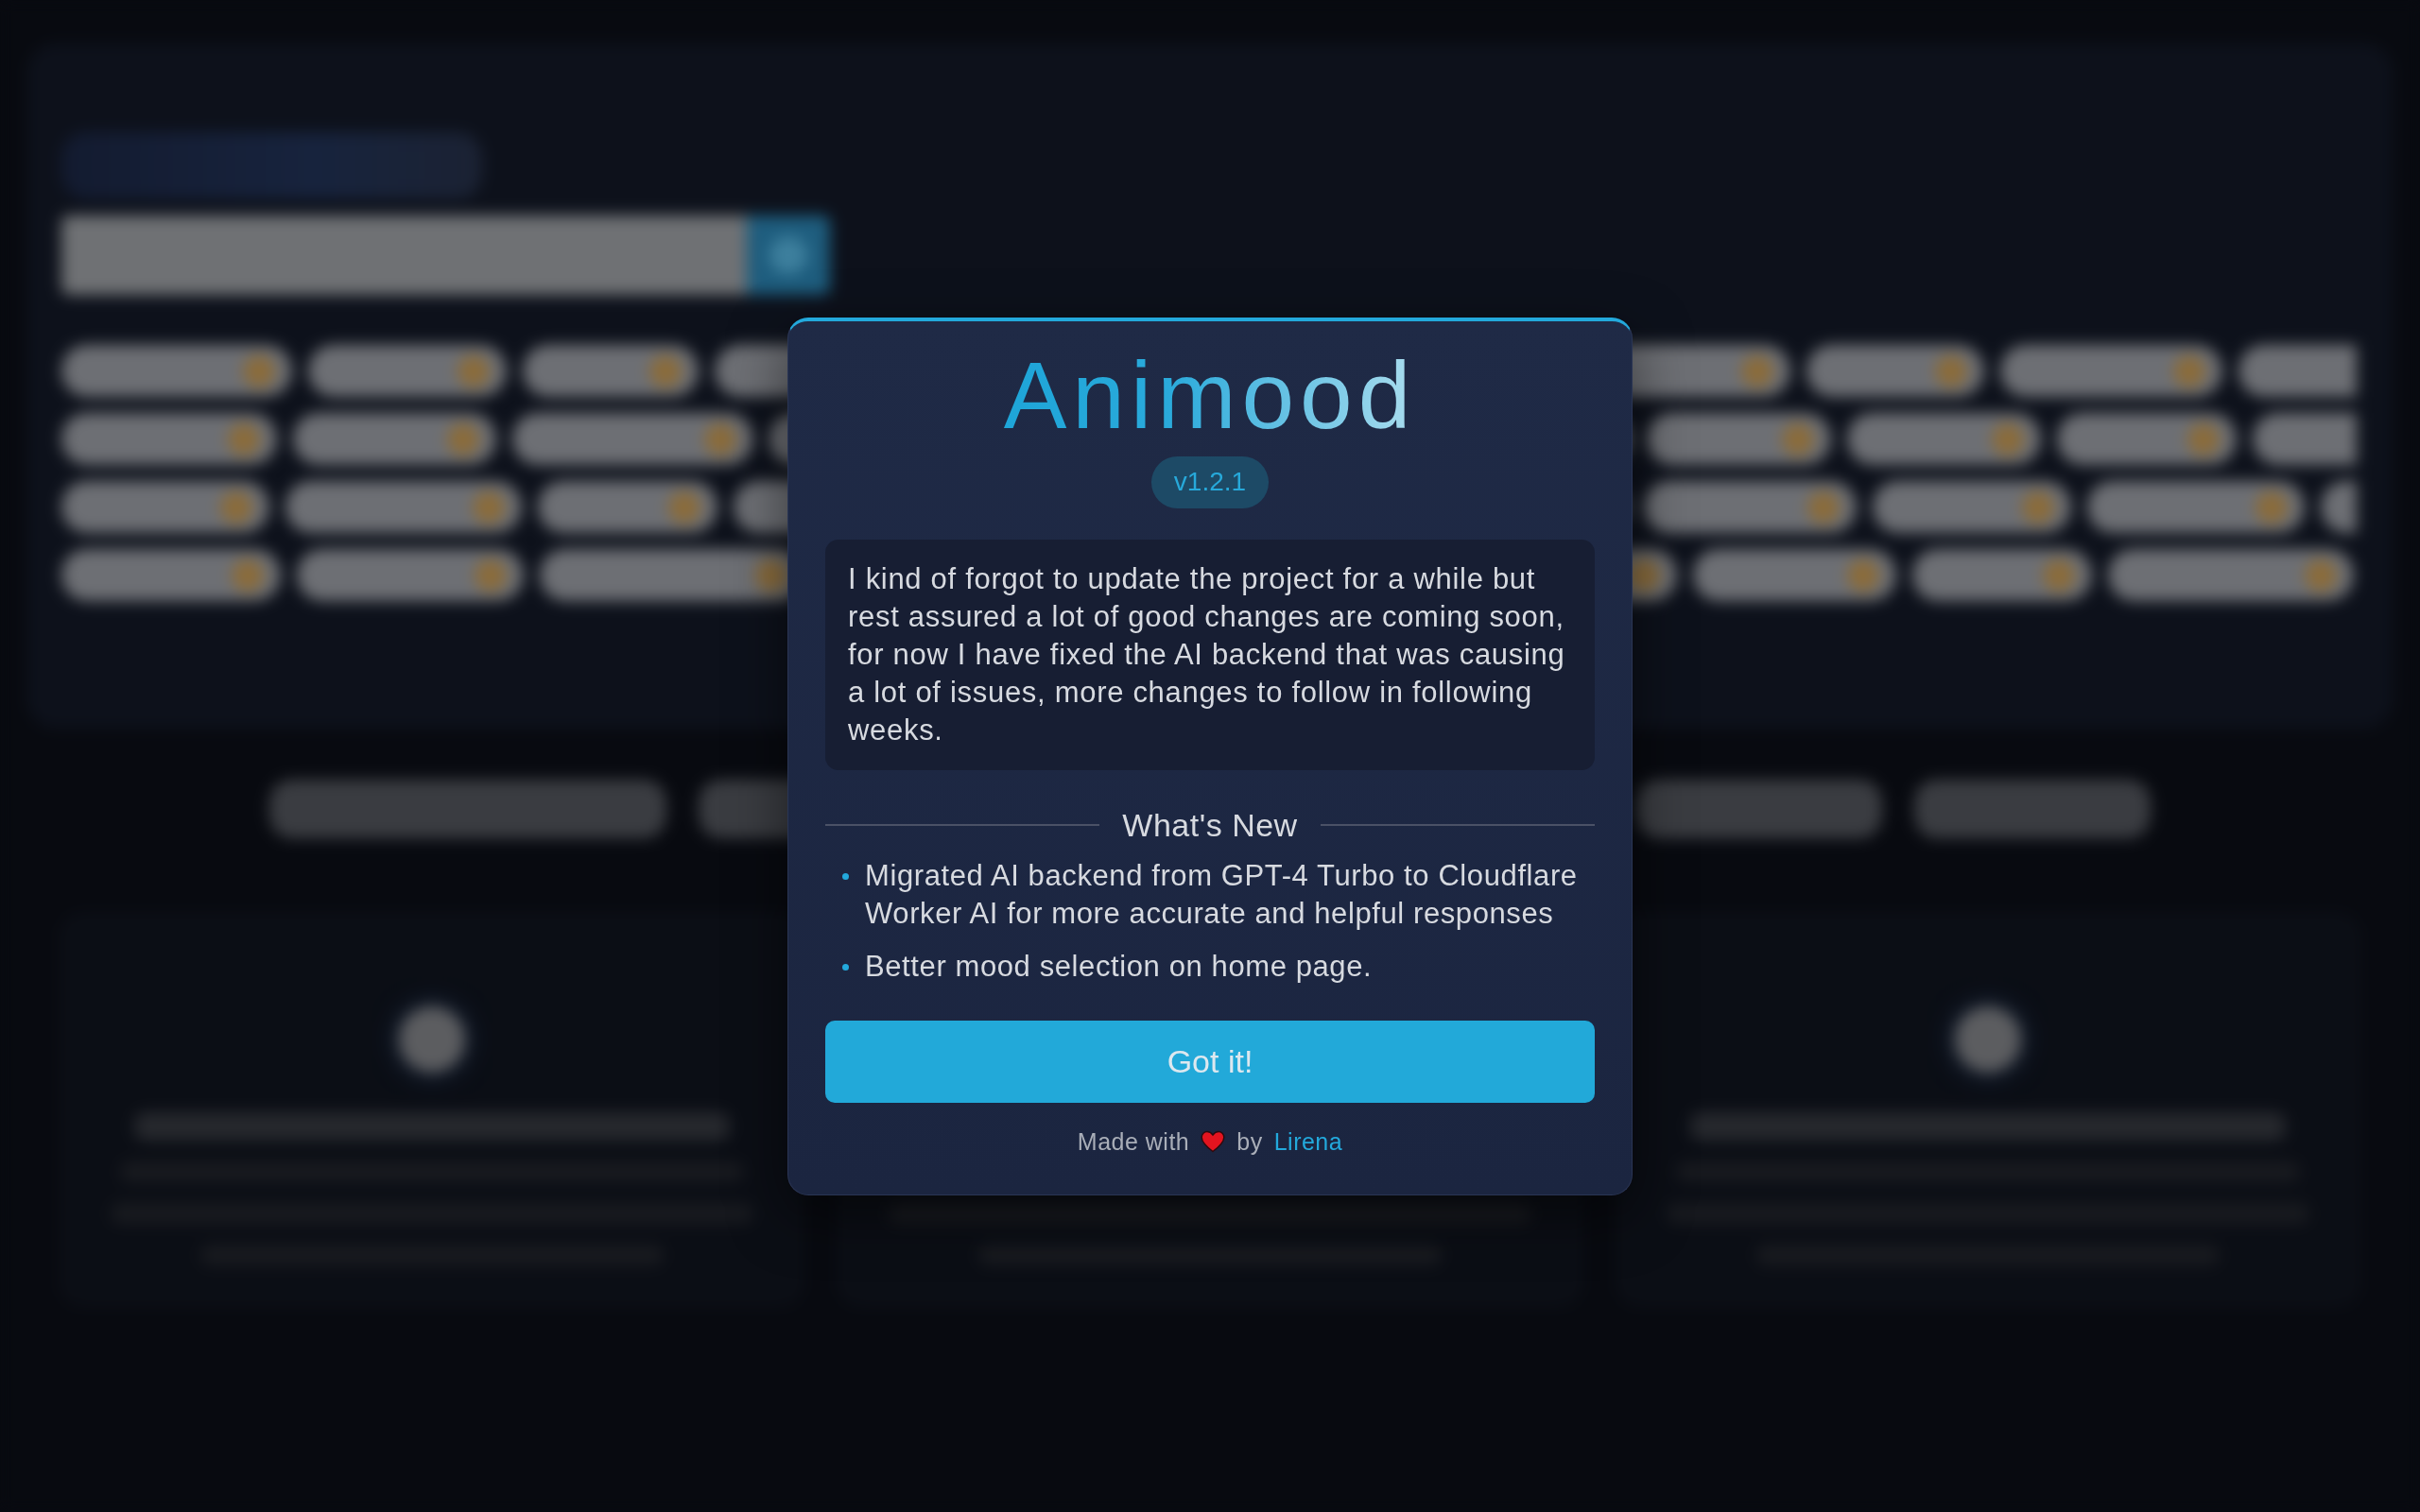 The height and width of the screenshot is (1512, 2420). I want to click on footer-text: Made with, so click(1133, 1141).